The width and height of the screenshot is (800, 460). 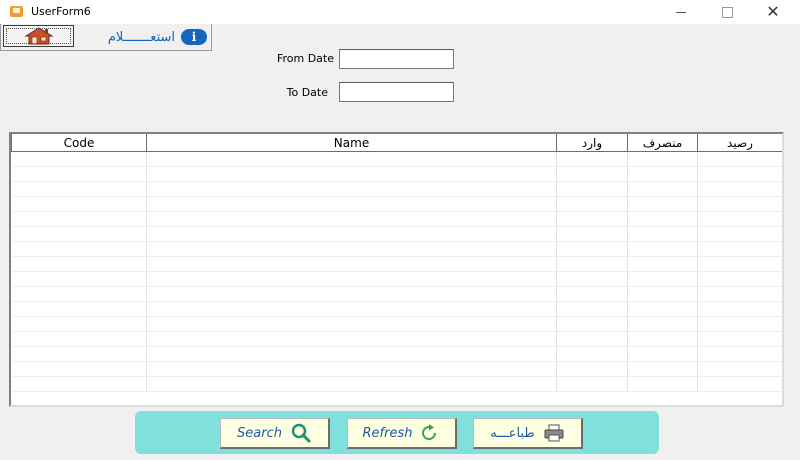 I want to click on print-button: طباعـــه, so click(x=528, y=433).